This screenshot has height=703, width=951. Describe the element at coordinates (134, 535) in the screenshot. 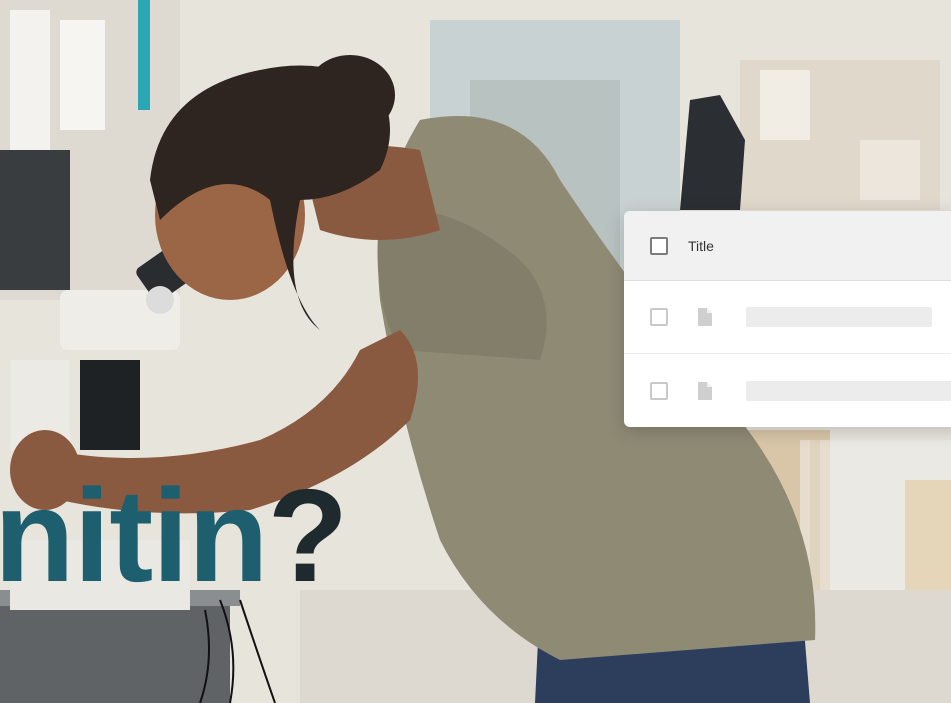

I see `headline-text: nitin` at that location.